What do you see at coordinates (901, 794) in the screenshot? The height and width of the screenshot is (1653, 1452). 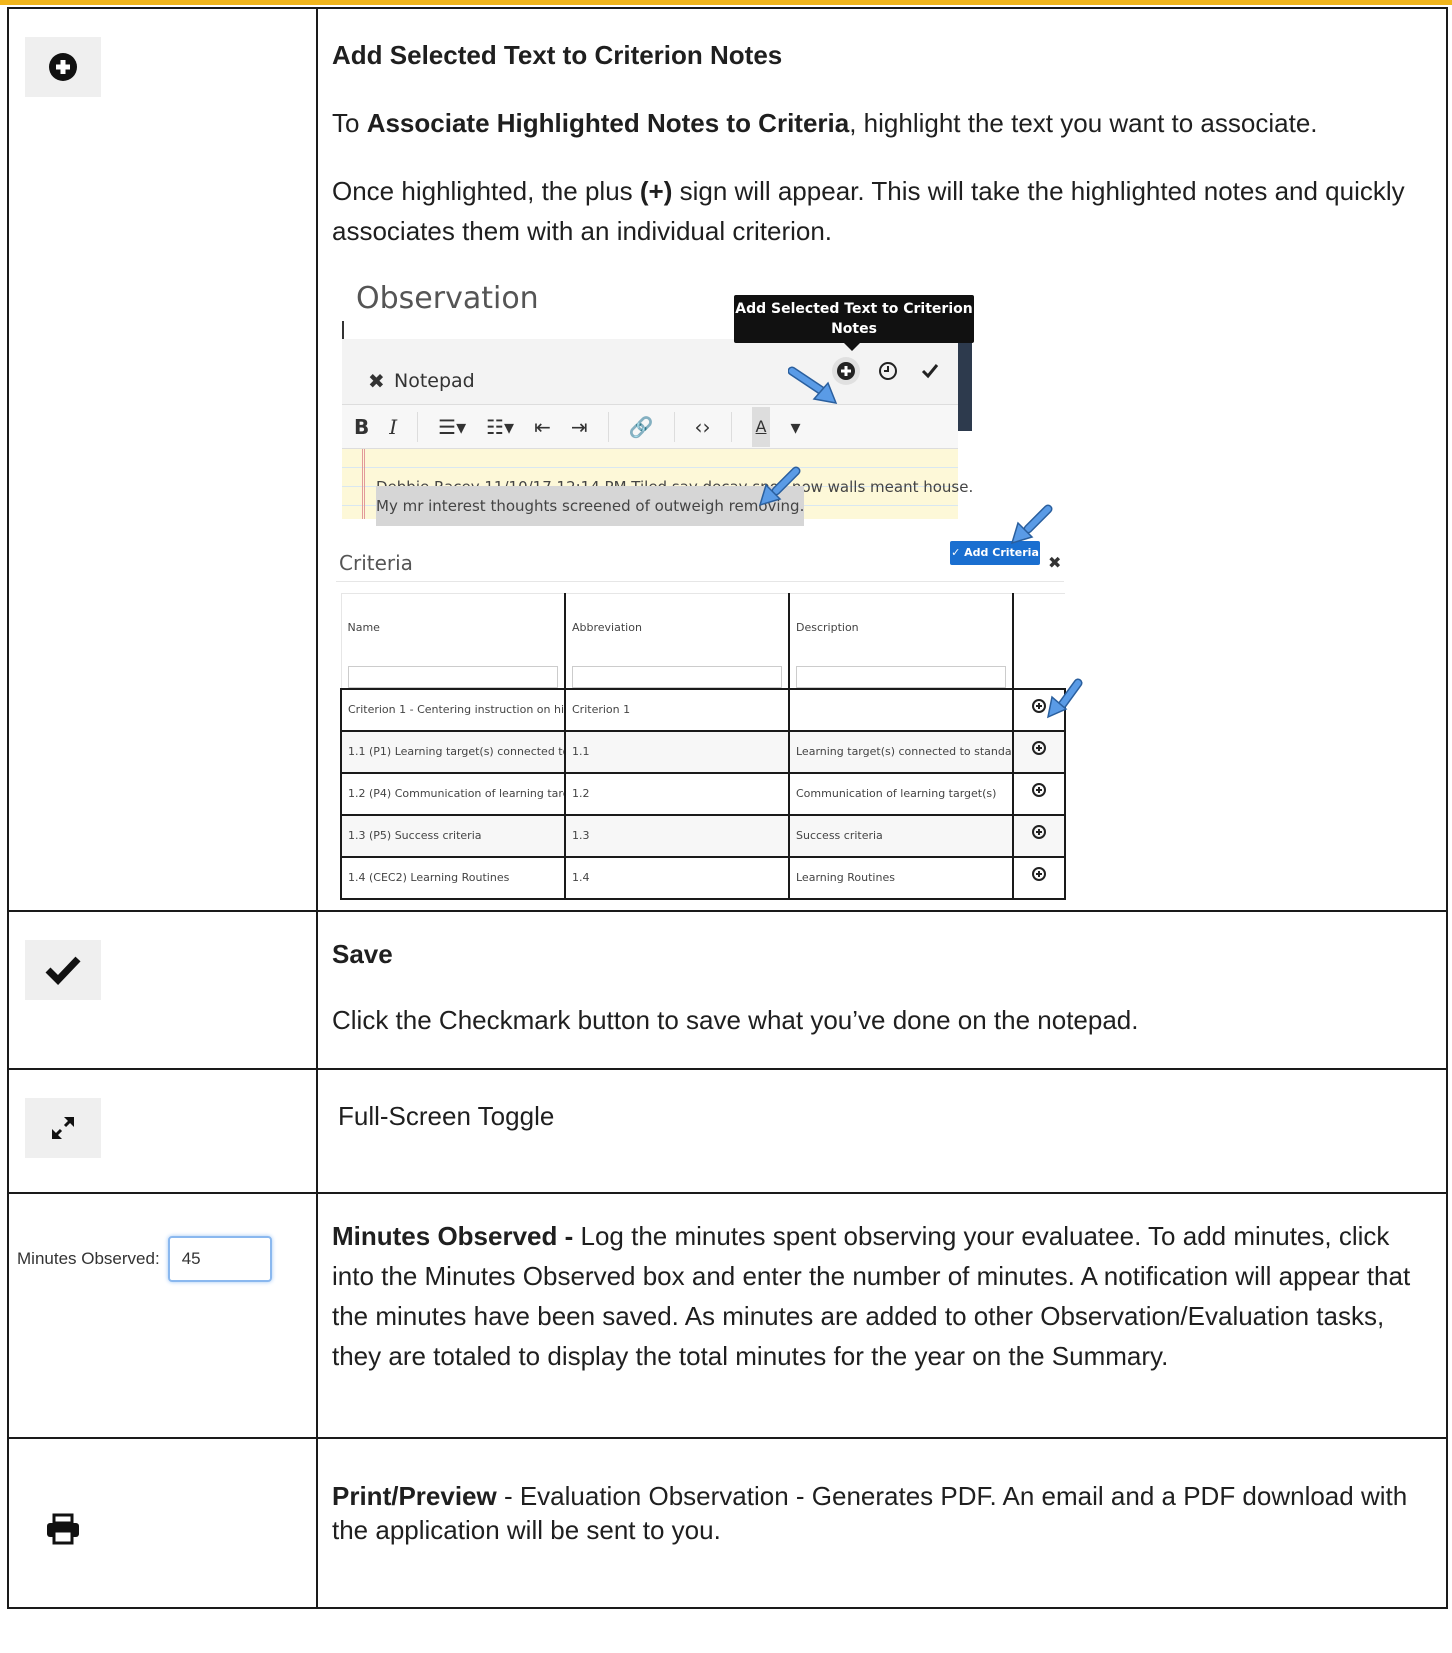 I see `table-cell: Communication of learning target(s)` at bounding box center [901, 794].